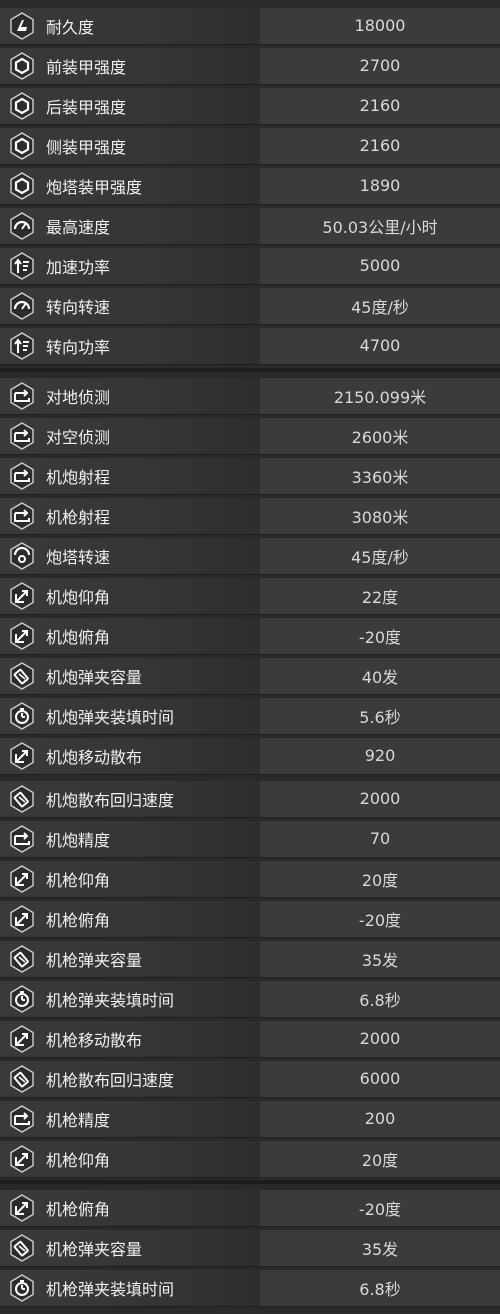  What do you see at coordinates (130, 476) in the screenshot?
I see `stat-label-cell: 机炮射程` at bounding box center [130, 476].